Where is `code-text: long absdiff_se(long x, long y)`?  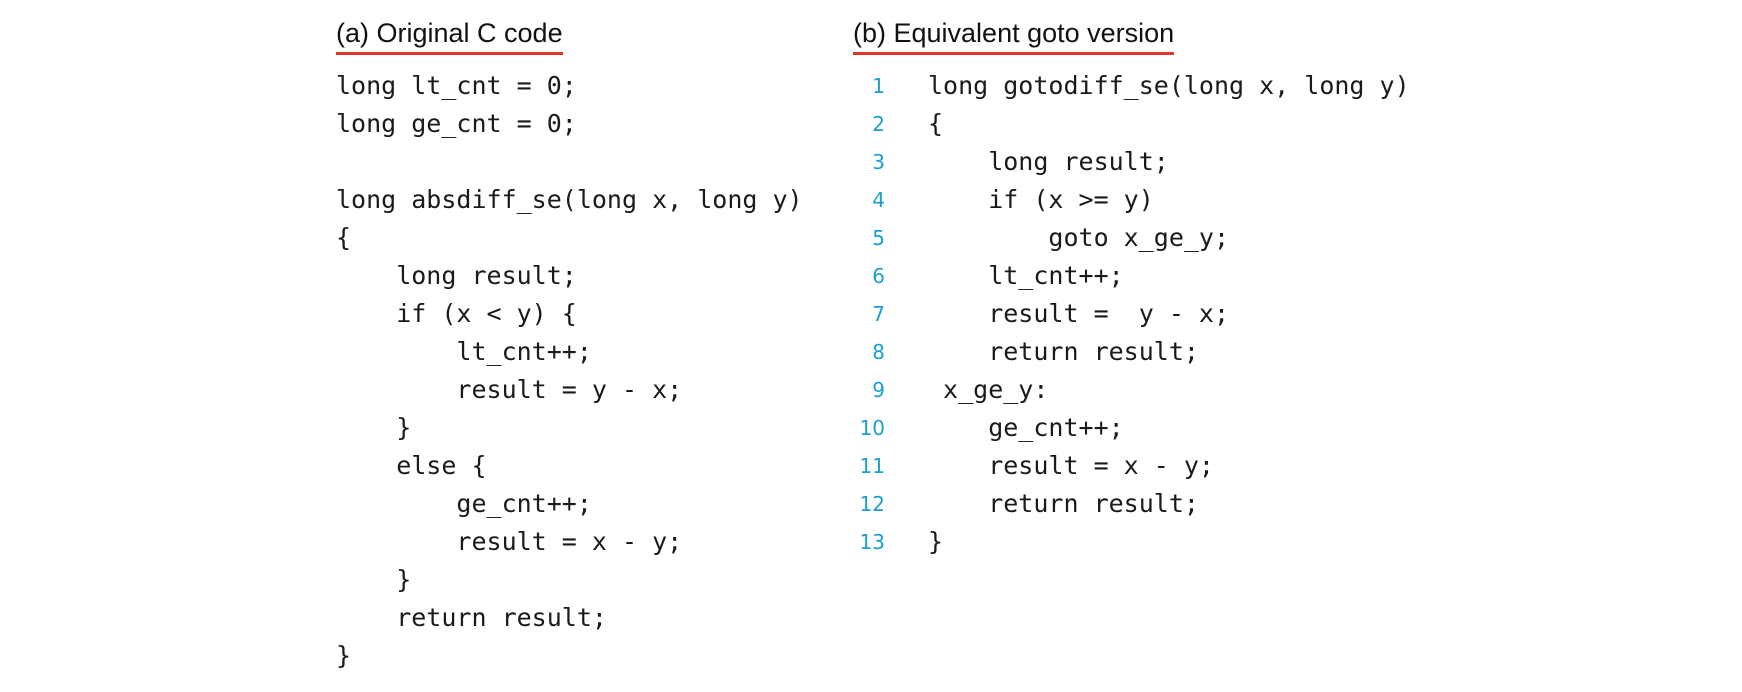
code-text: long absdiff_se(long x, long y) is located at coordinates (569, 199).